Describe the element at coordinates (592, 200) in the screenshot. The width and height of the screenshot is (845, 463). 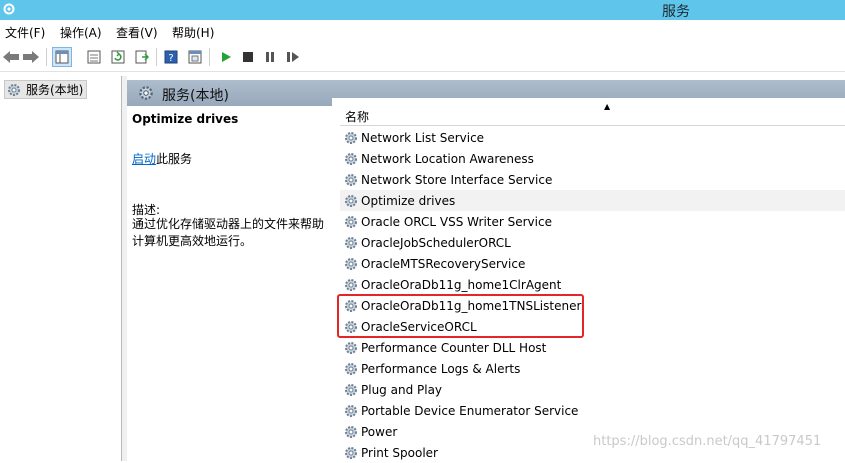
I see `service-row: Optimize drives` at that location.